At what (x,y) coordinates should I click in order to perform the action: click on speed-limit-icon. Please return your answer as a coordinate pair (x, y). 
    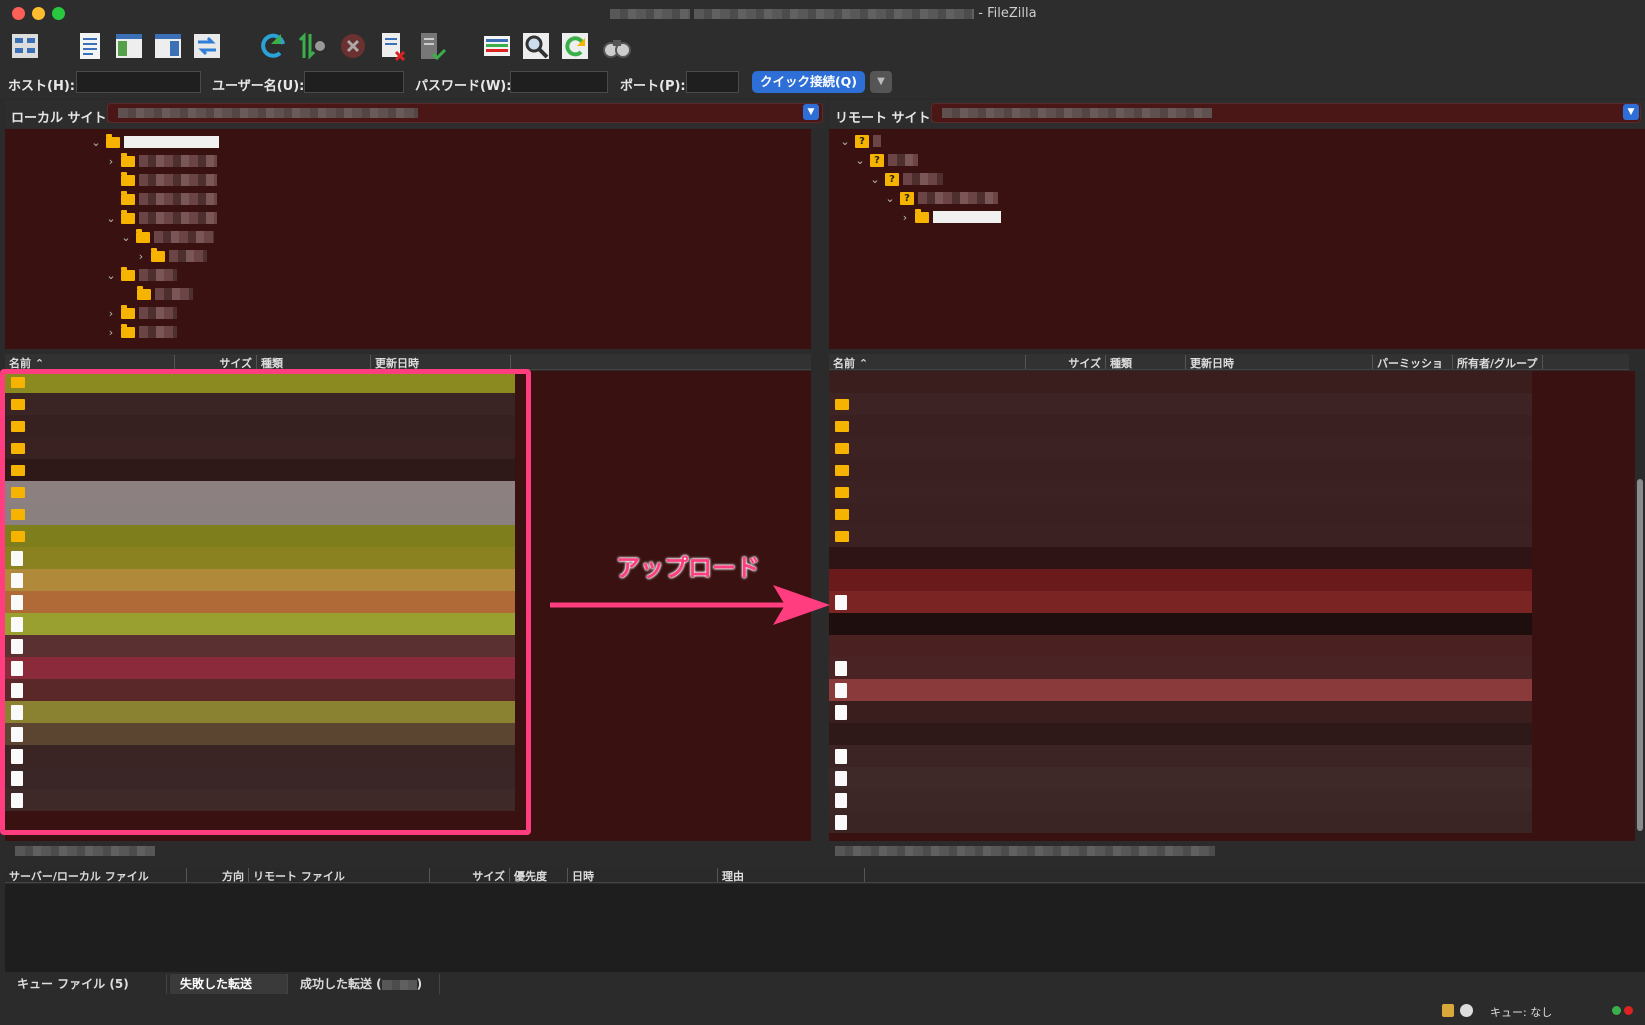
    Looking at the image, I should click on (1466, 1010).